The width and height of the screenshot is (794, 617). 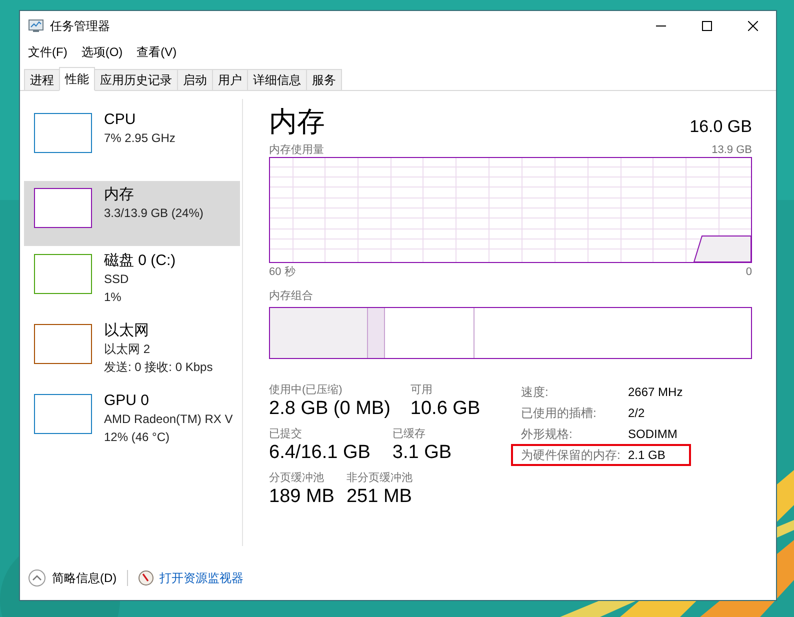 What do you see at coordinates (195, 79) in the screenshot?
I see `tab: 启动` at bounding box center [195, 79].